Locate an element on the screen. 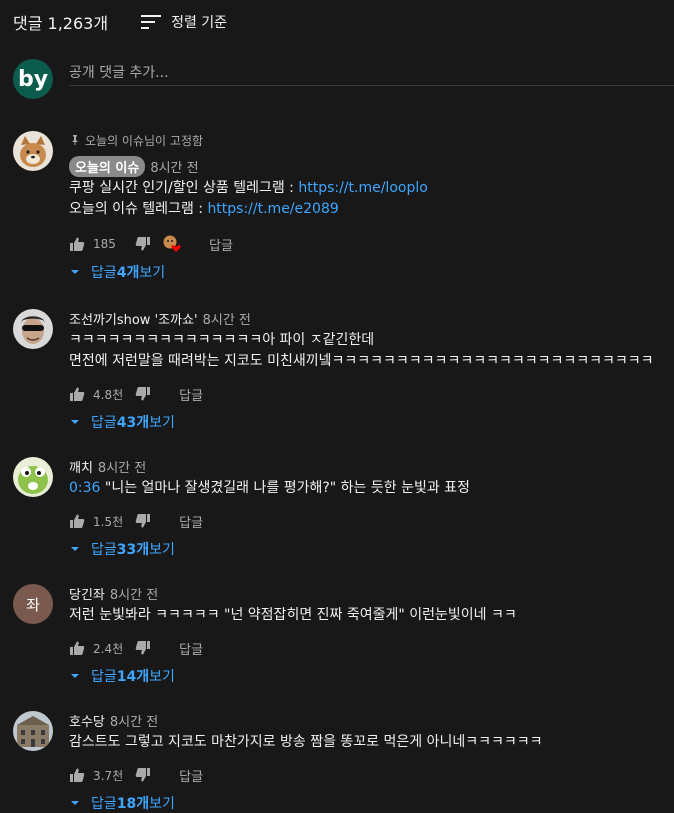 Image resolution: width=674 pixels, height=813 pixels. man-sunglasses-avatar-icon is located at coordinates (33, 329).